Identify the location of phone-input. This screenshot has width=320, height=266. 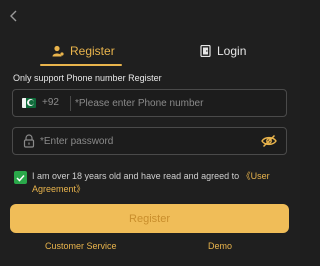
(175, 103).